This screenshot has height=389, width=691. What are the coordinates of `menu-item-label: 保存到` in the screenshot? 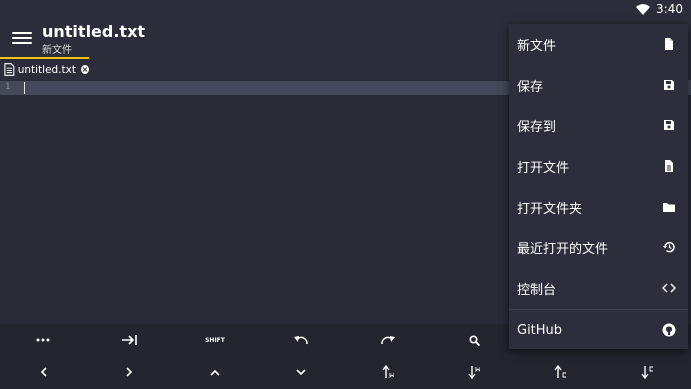 It's located at (537, 127).